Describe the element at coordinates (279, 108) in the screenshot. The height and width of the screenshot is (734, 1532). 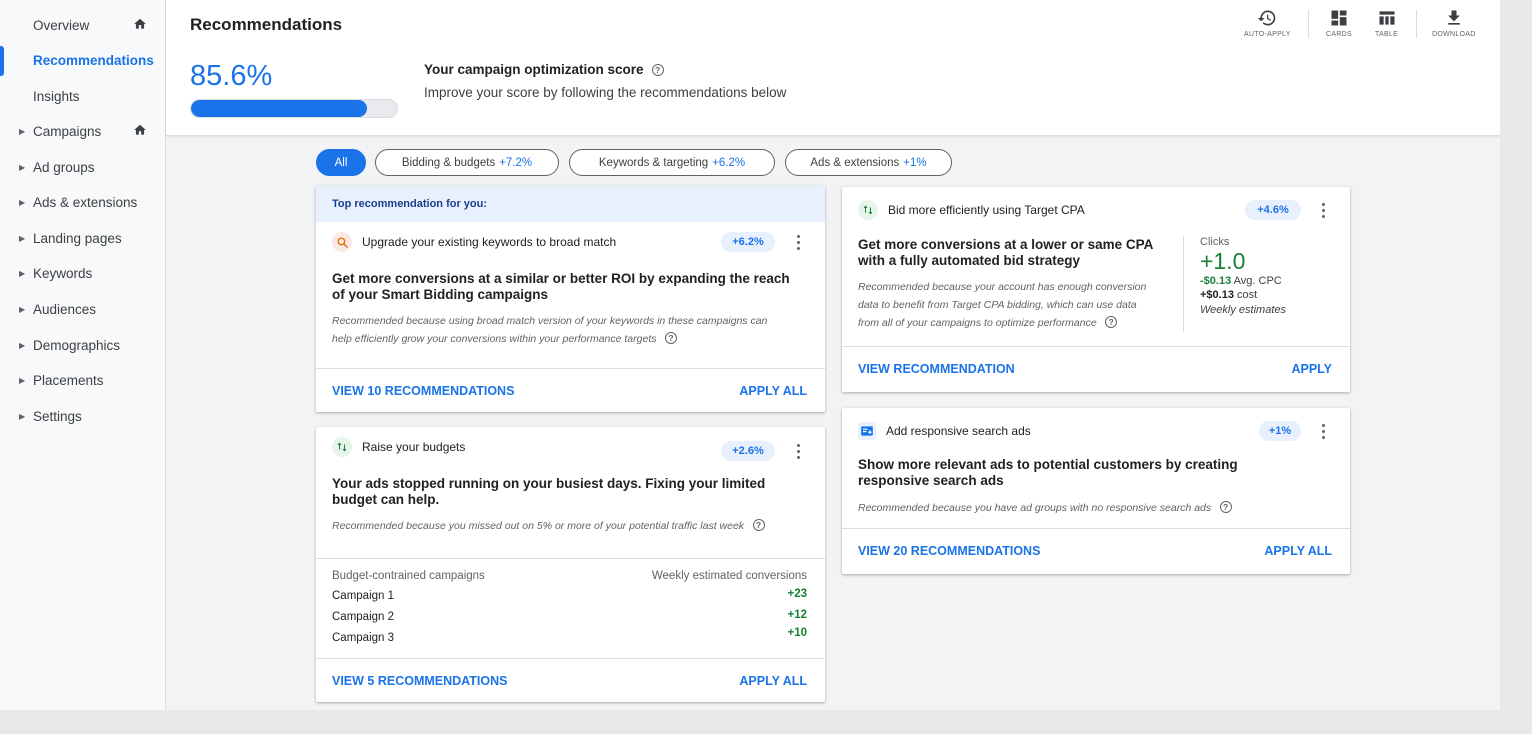
I see `optimization-score-fill` at that location.